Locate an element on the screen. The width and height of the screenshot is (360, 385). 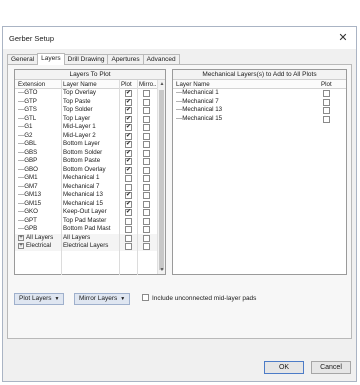
layer-row: G2 Mid-Layer 2 ✔ is located at coordinates (90, 136).